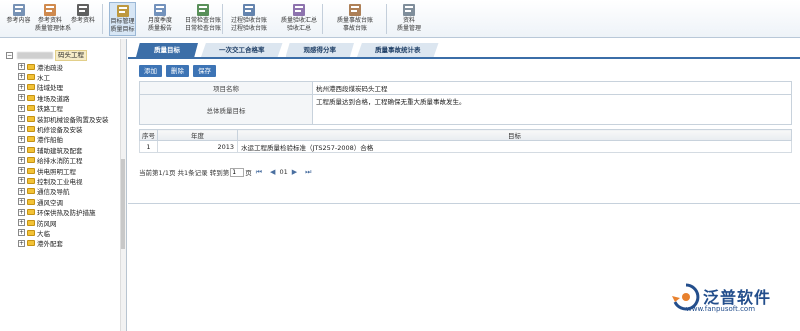 The image size is (800, 331). I want to click on tab-quality-goal: 质量目标, so click(167, 50).